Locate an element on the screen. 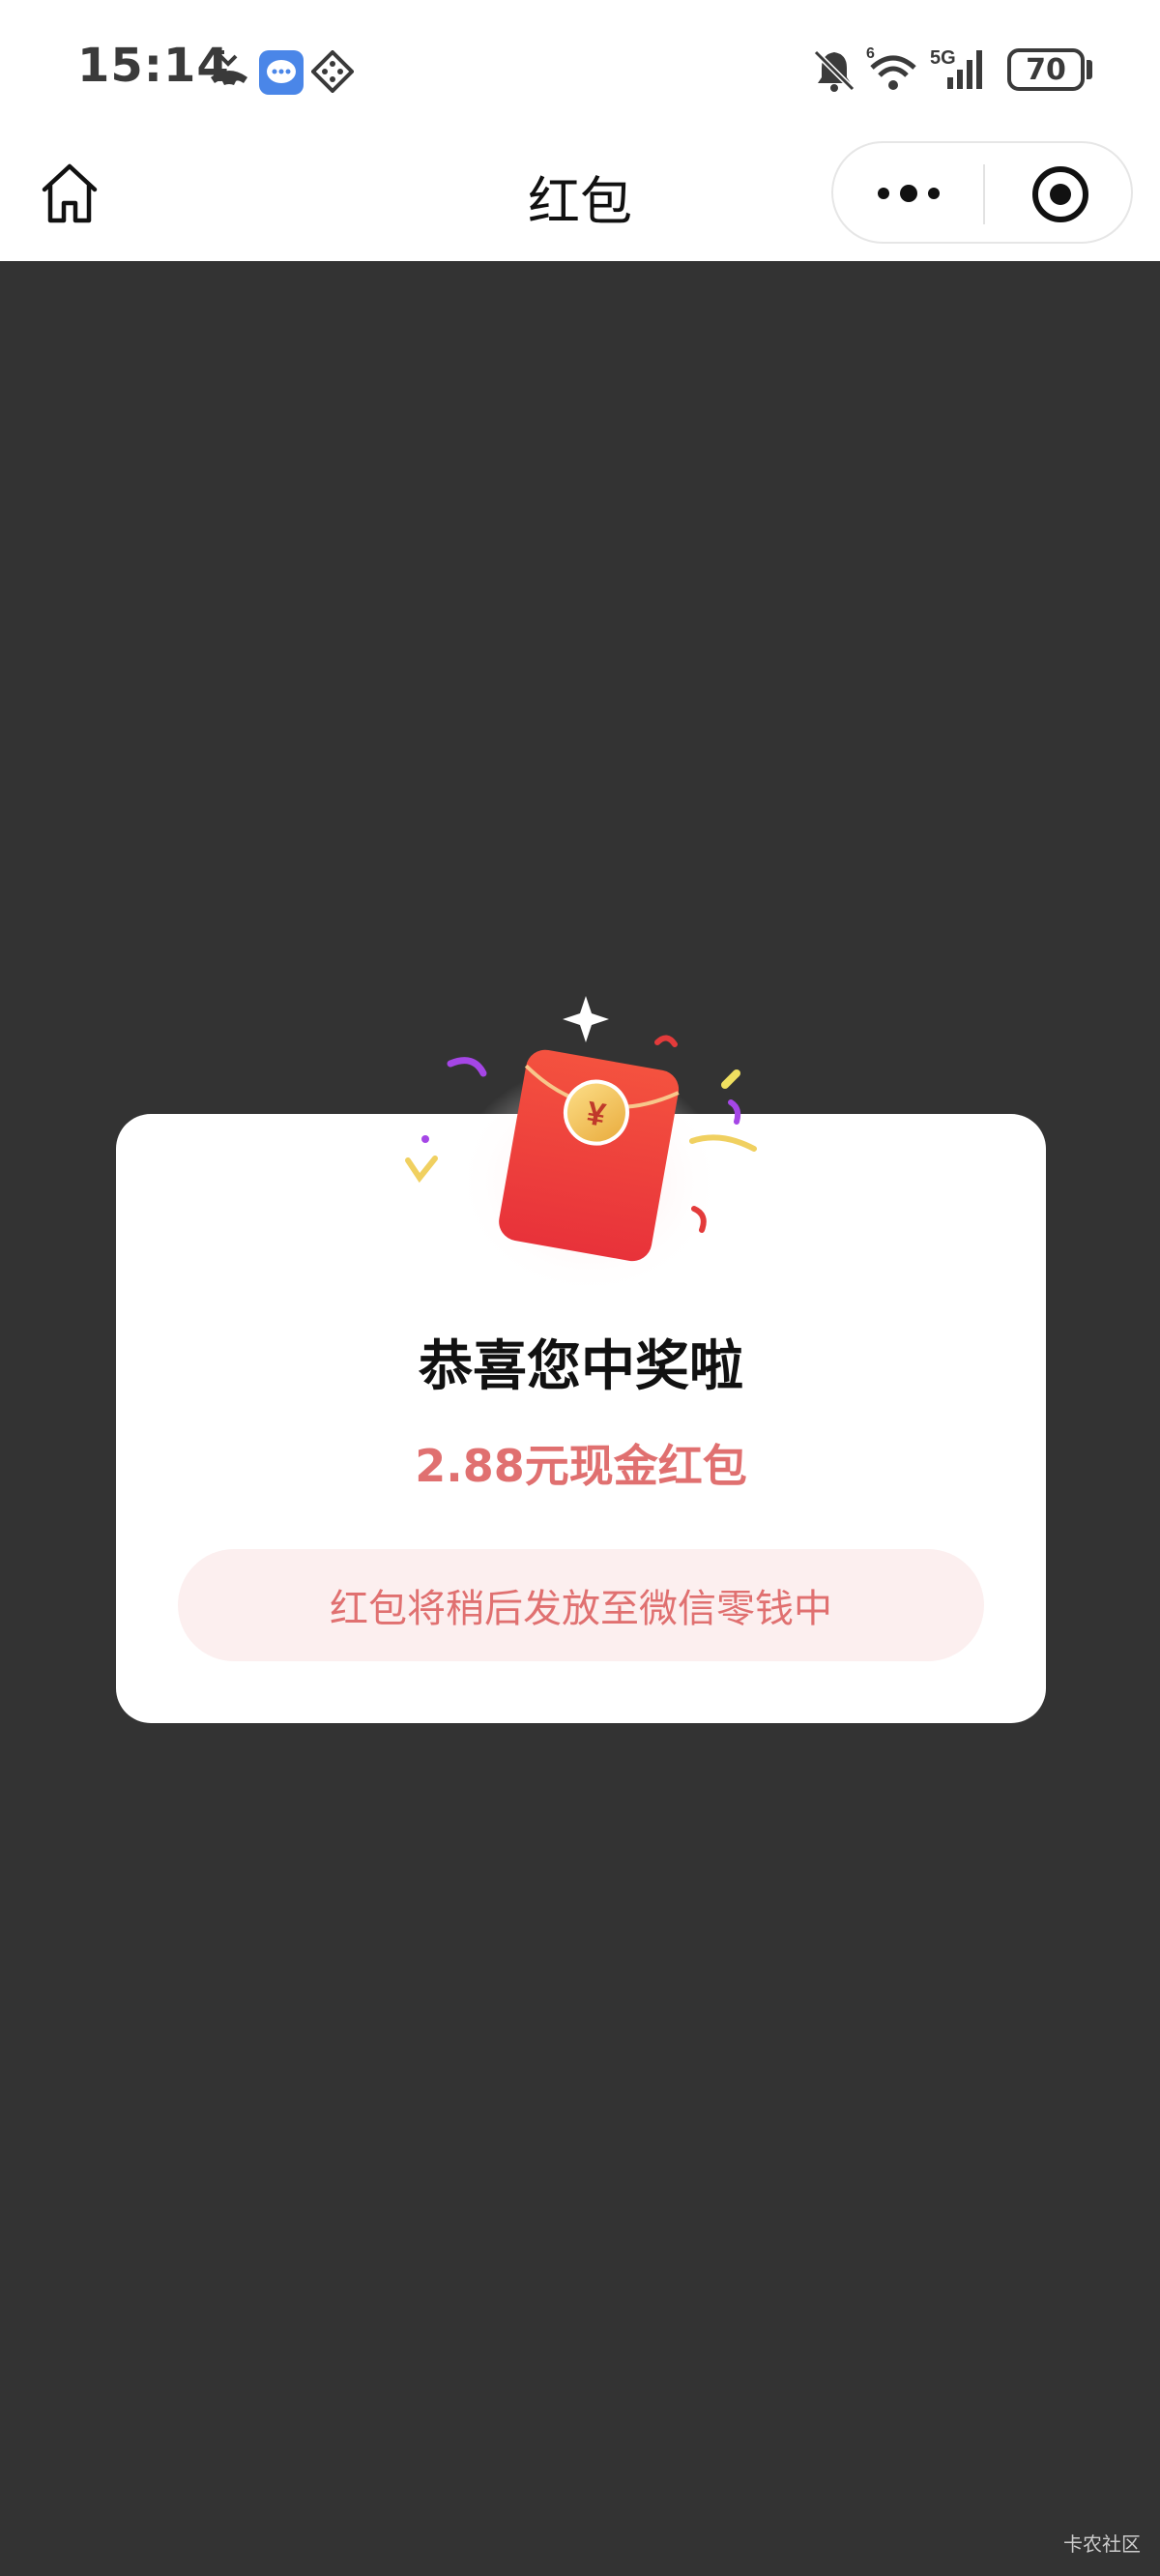 This screenshot has height=2576, width=1160. prize-amount: 2.88元现金红包 is located at coordinates (581, 1466).